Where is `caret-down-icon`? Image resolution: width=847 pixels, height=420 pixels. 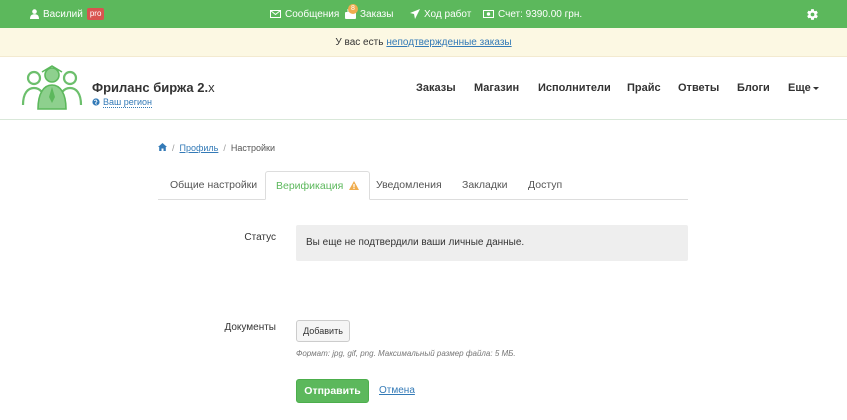 caret-down-icon is located at coordinates (815, 88).